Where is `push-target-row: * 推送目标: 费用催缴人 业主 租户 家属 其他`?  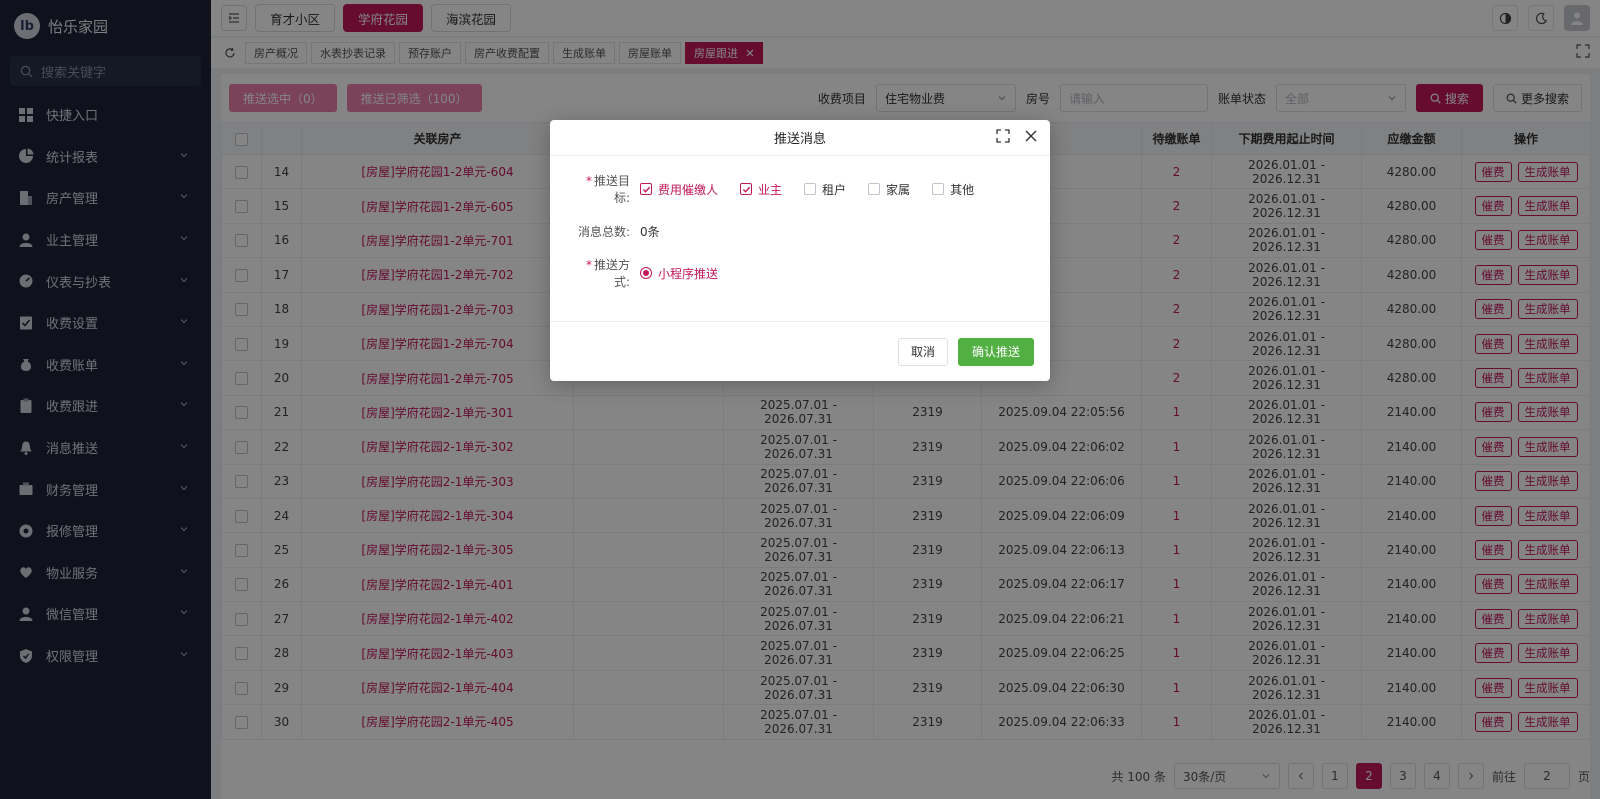 push-target-row: * 推送目标: 费用催缴人 业主 租户 家属 其他 is located at coordinates (800, 189).